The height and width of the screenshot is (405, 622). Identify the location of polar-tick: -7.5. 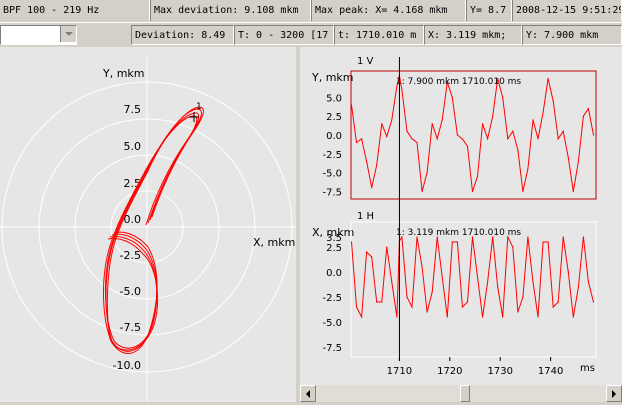
(130, 327).